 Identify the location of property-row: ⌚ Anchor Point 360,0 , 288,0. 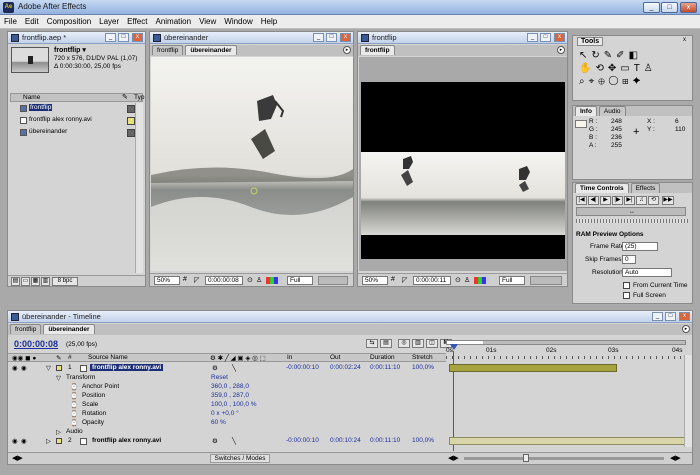
(228, 387).